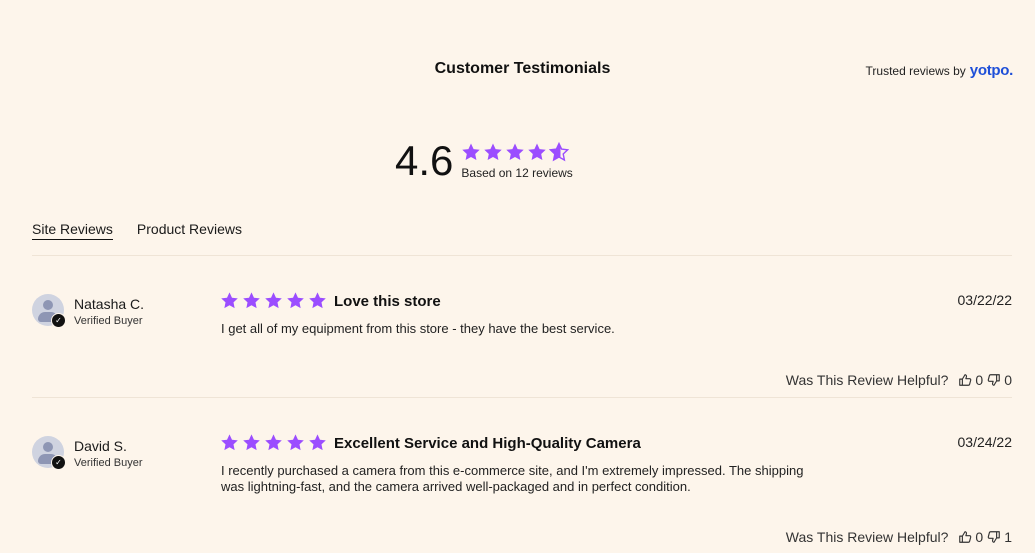  Describe the element at coordinates (985, 300) in the screenshot. I see `review-date: 03/22/22` at that location.